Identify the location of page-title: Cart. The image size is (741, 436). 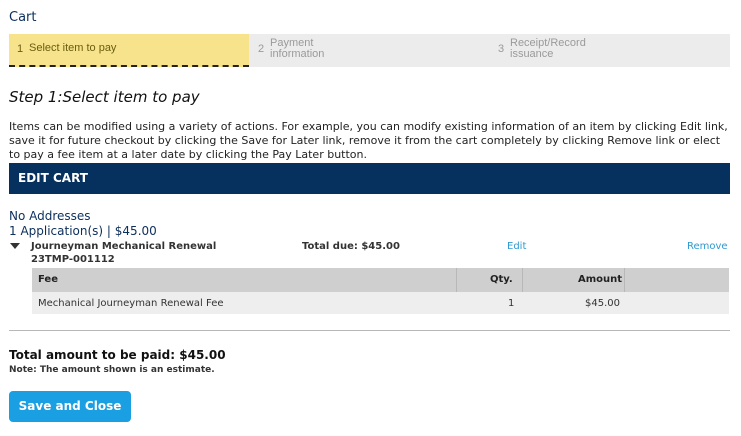
(23, 17).